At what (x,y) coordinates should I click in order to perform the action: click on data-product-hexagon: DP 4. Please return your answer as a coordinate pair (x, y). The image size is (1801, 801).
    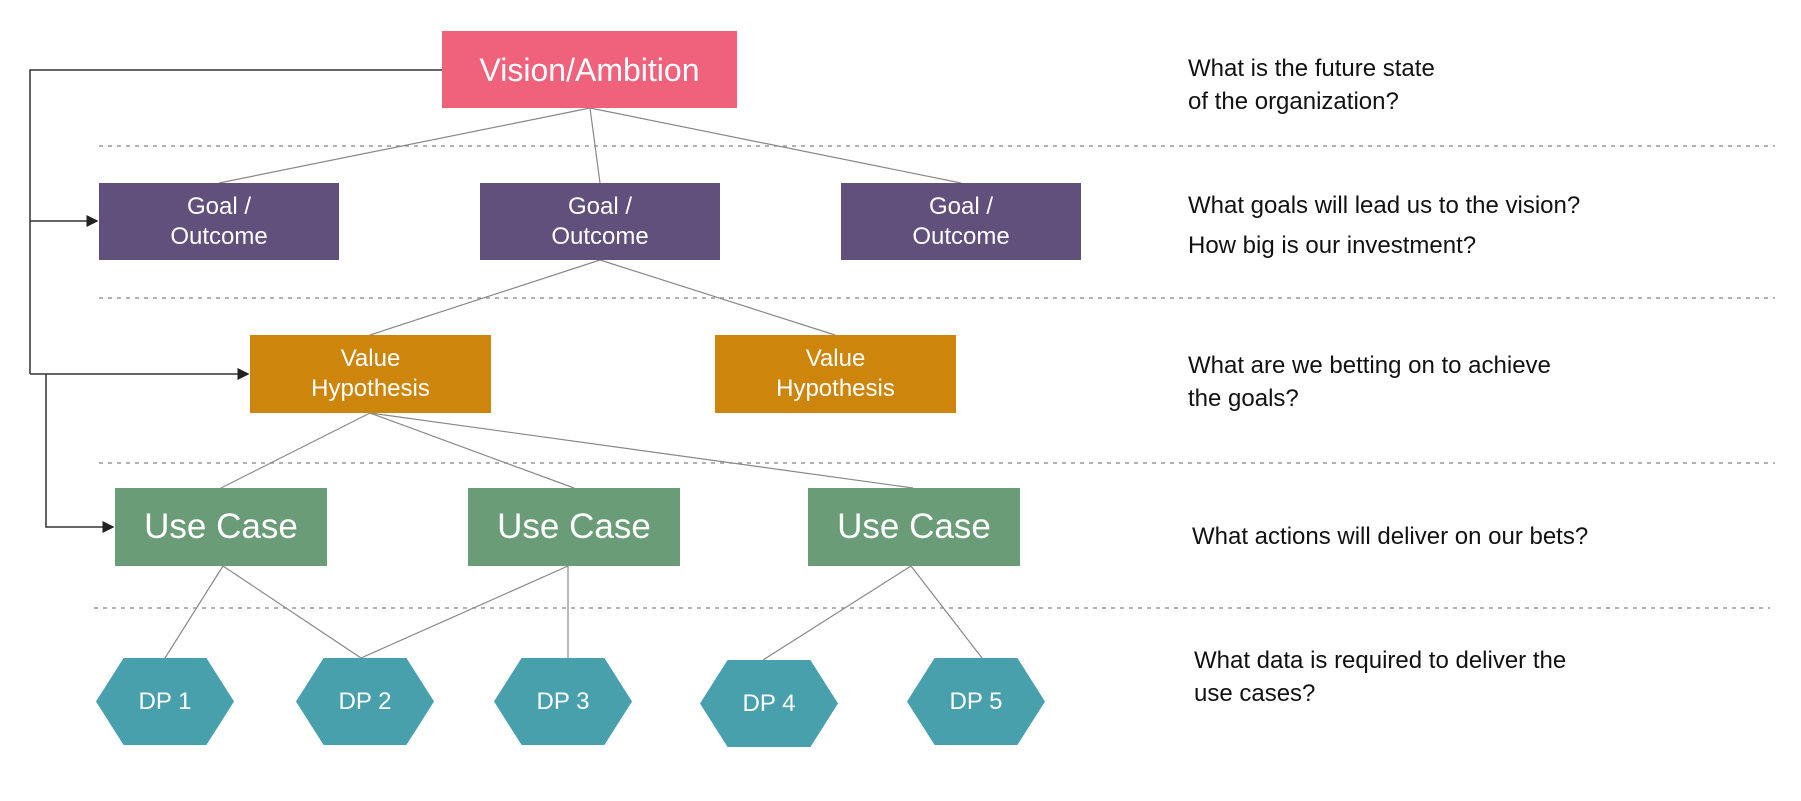
    Looking at the image, I should click on (769, 703).